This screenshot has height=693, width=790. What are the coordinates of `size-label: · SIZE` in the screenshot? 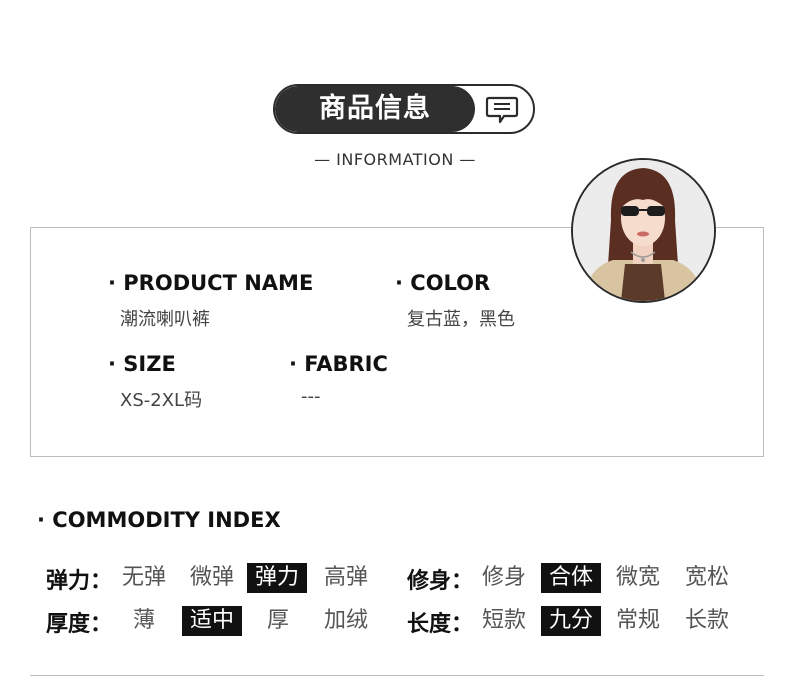 It's located at (142, 364).